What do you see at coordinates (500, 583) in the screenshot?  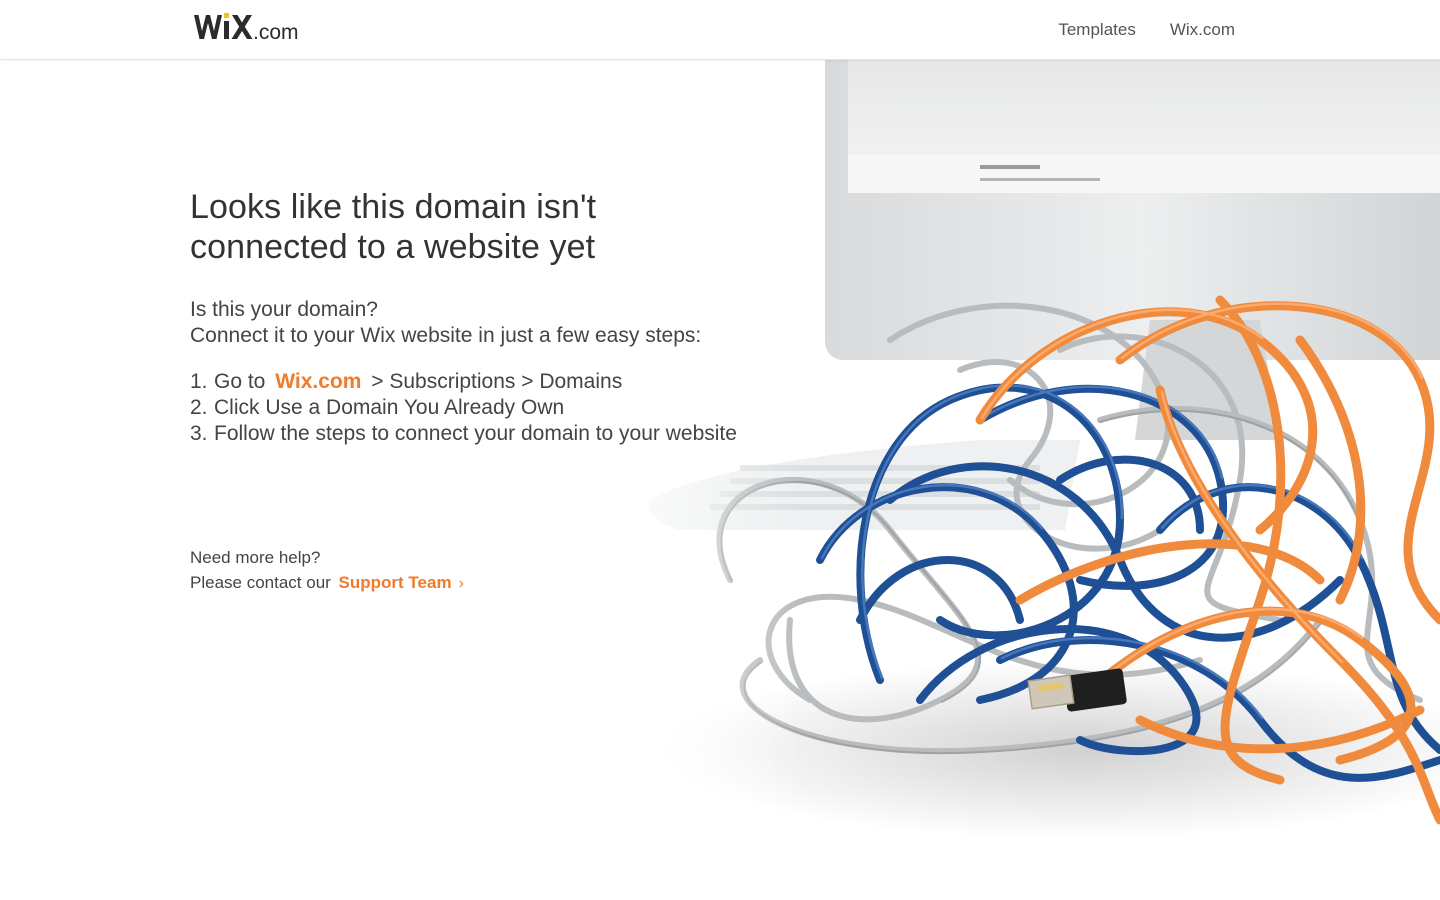 I see `contact-line: Please contact our Support Team ›` at bounding box center [500, 583].